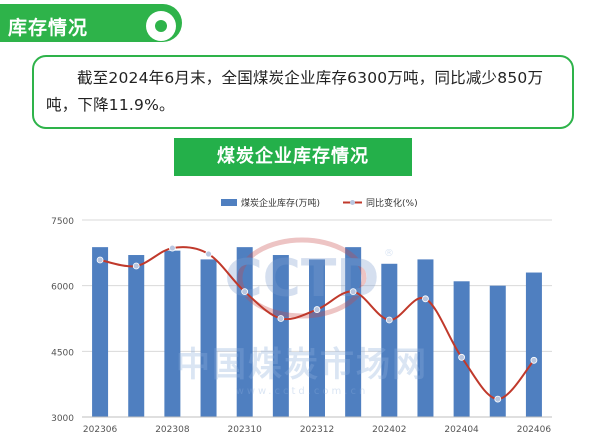 The image size is (600, 440). I want to click on y-tick-label: 6000, so click(62, 288).